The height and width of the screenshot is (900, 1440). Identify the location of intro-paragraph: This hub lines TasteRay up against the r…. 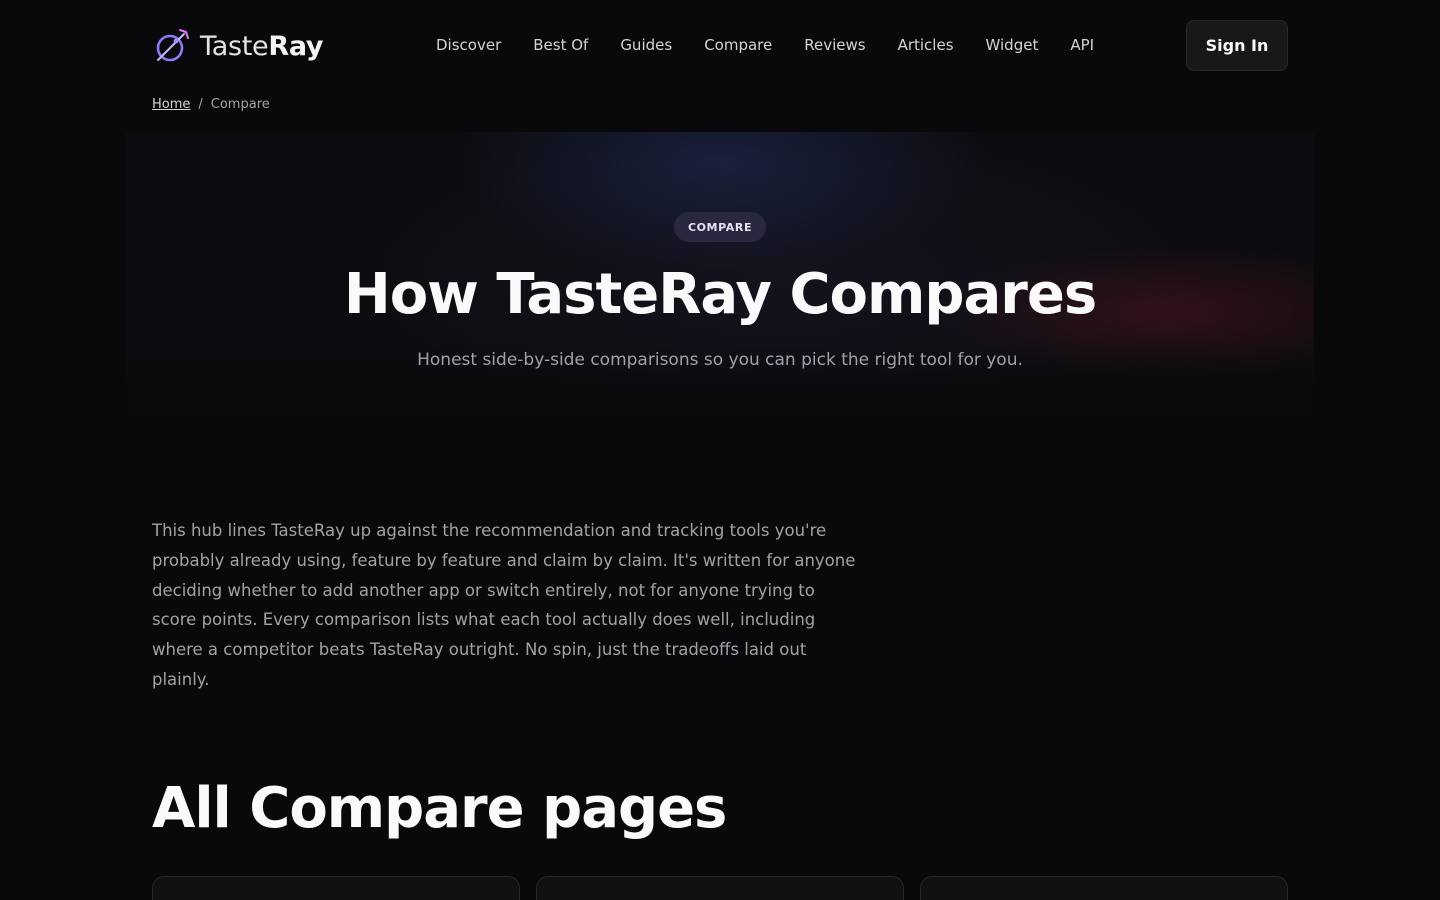
(504, 605).